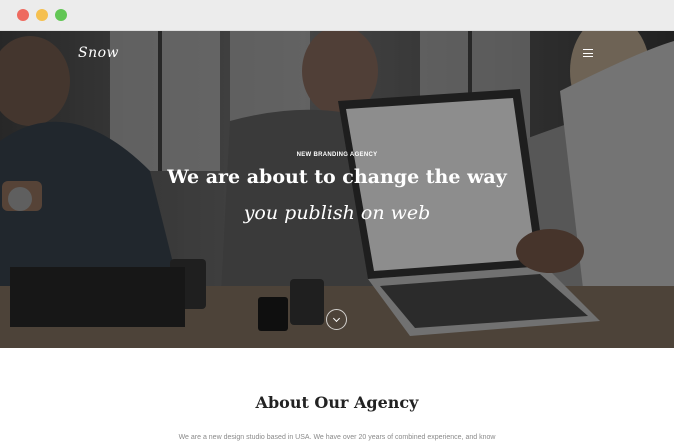 This screenshot has height=446, width=674. Describe the element at coordinates (98, 53) in the screenshot. I see `site-logo: Snow` at that location.